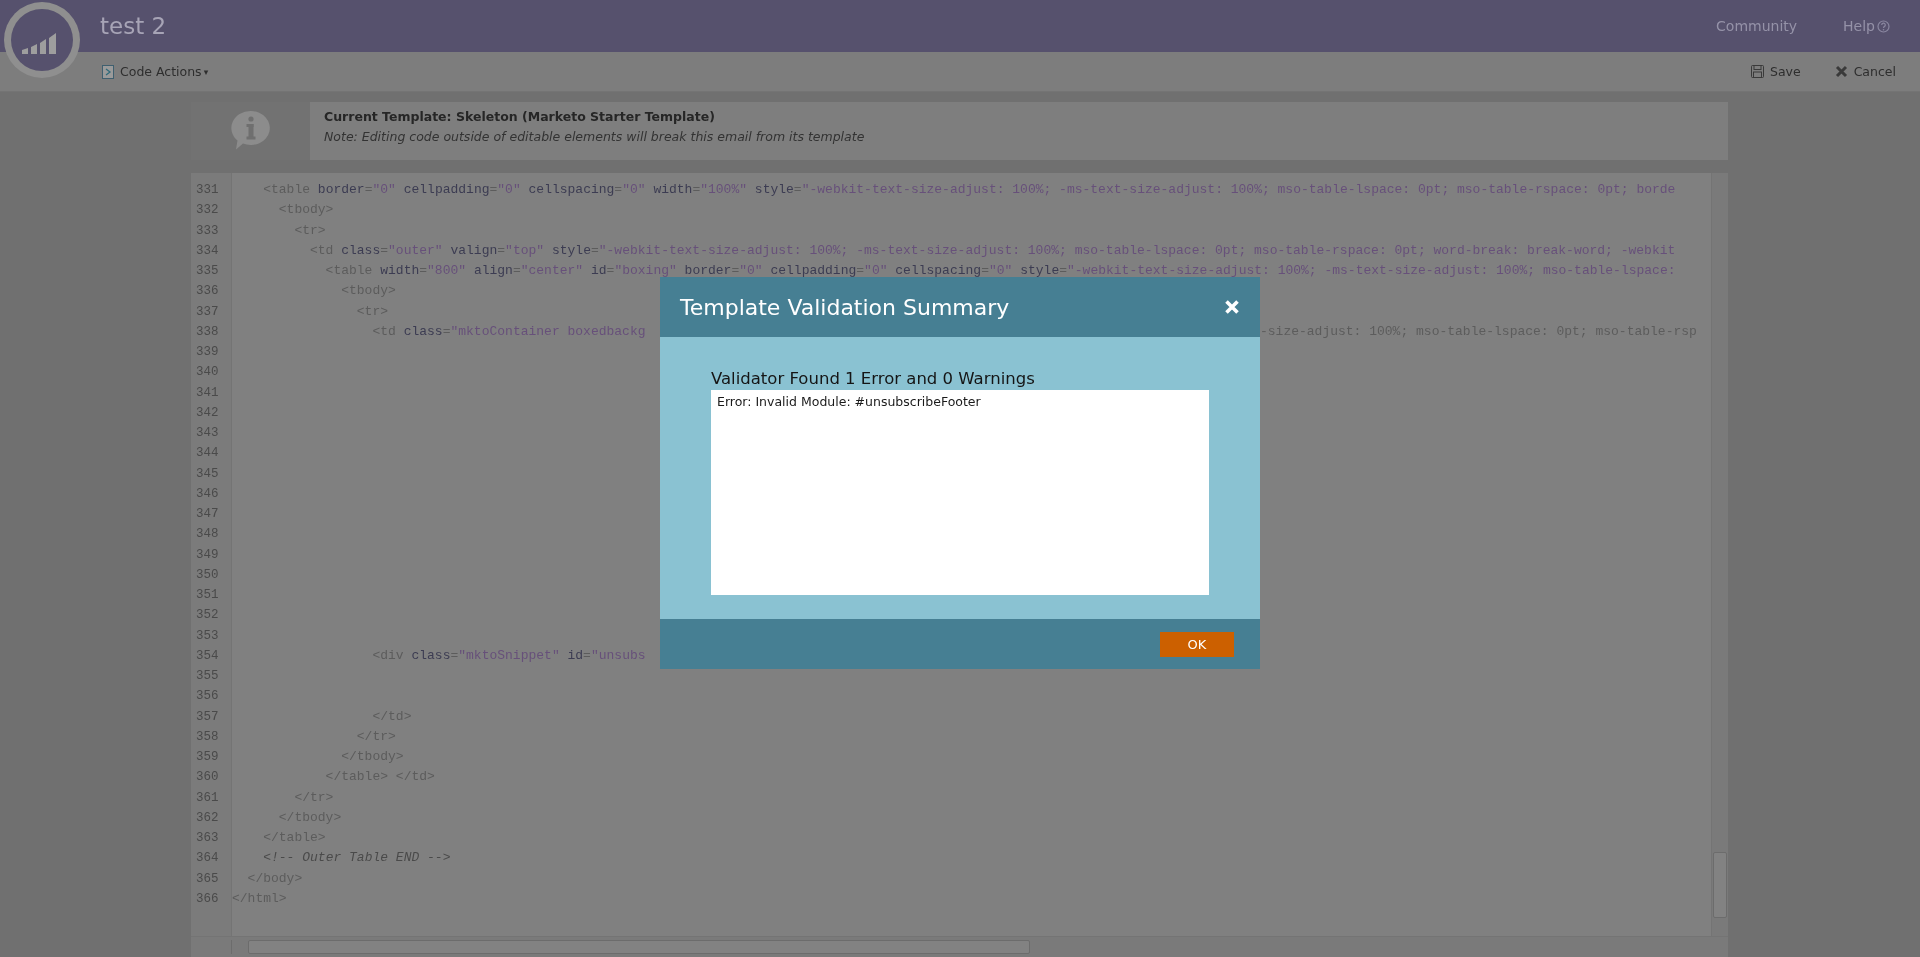 Image resolution: width=1920 pixels, height=957 pixels. Describe the element at coordinates (849, 401) in the screenshot. I see `error-message: Error: Invalid Module: #unsubscribeFooter` at that location.